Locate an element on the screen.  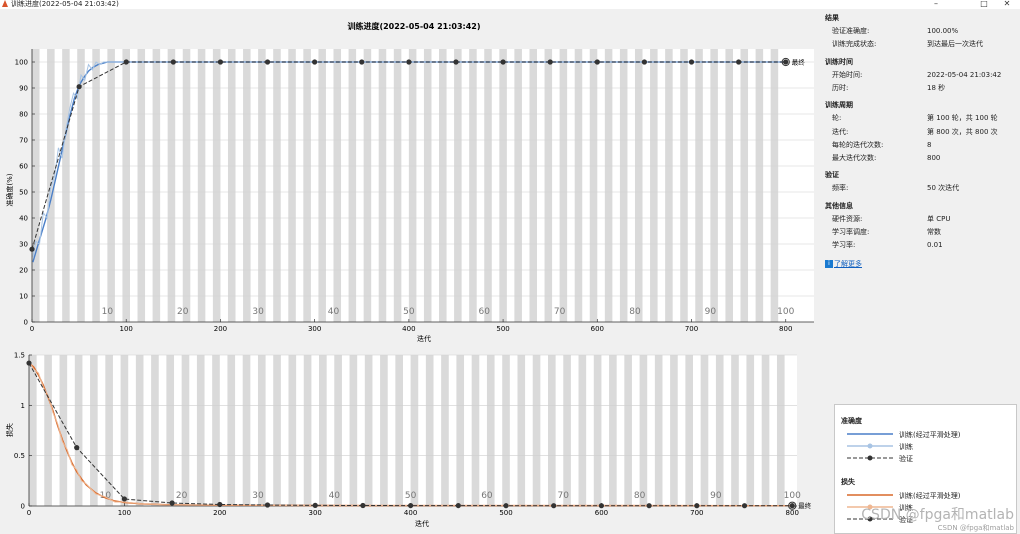
accuracy-y-tick-label: 30 is located at coordinates (23, 245).